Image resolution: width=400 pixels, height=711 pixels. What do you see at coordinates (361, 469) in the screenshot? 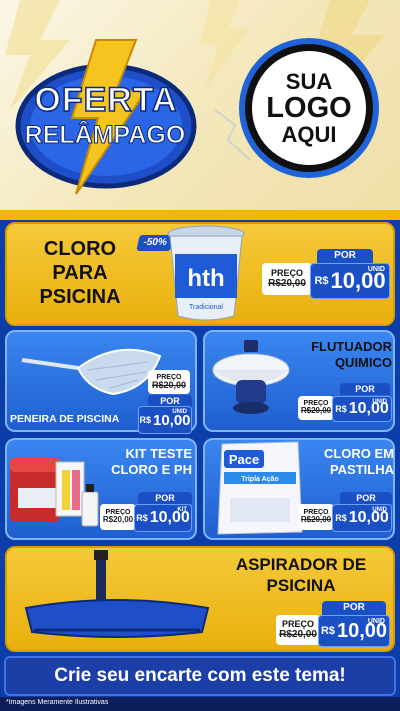
I see `product-title-l2: PASTILHA` at bounding box center [361, 469].